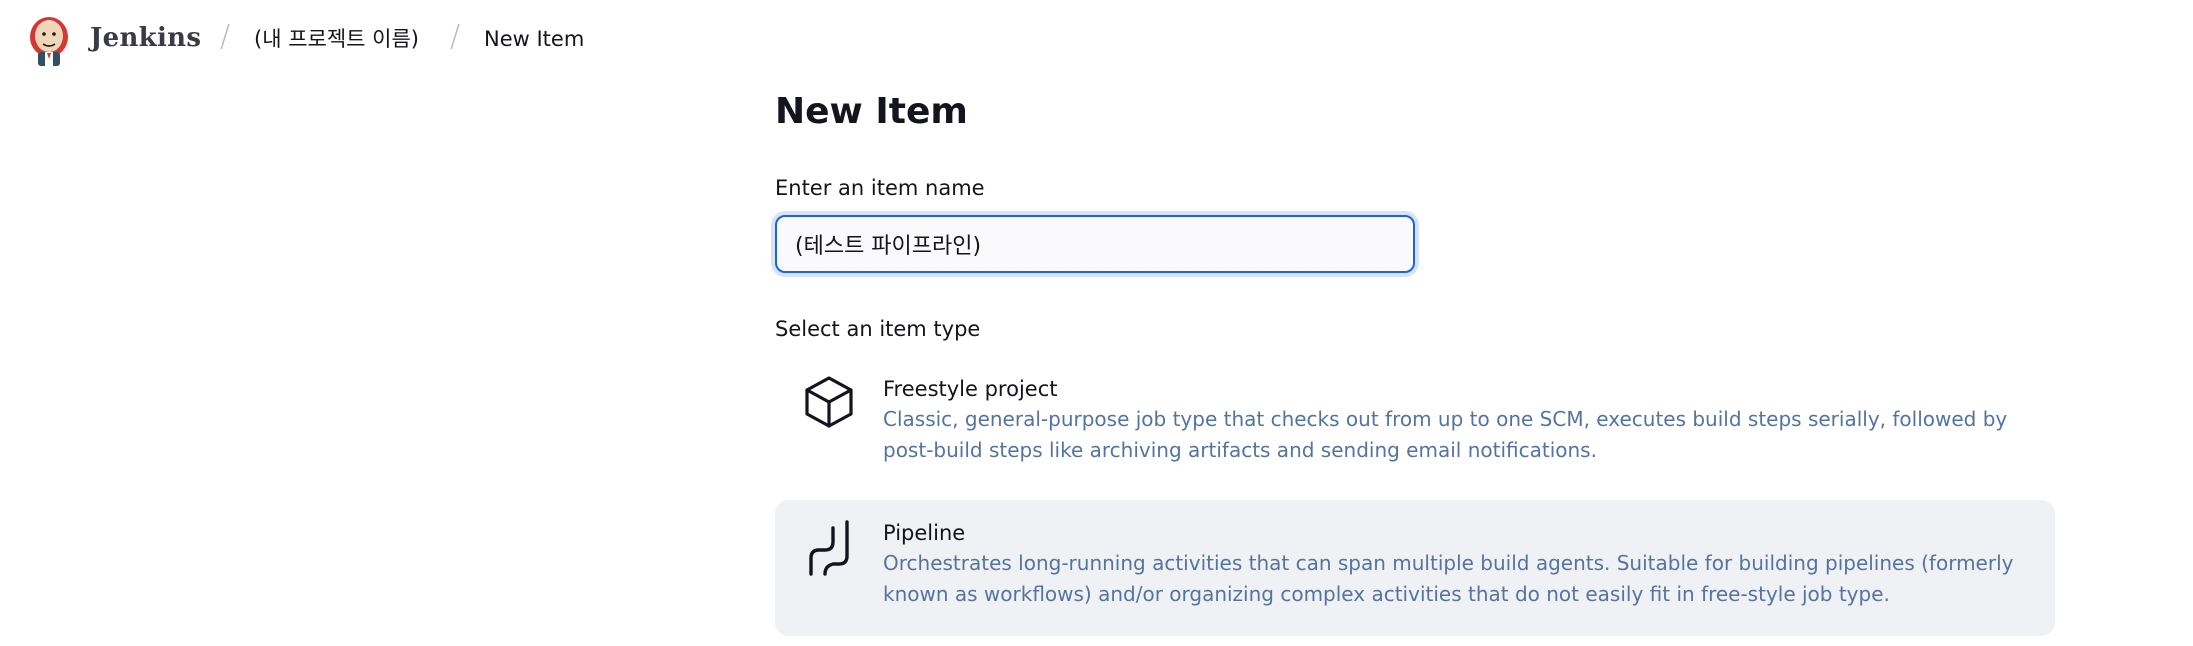 The height and width of the screenshot is (646, 2193). What do you see at coordinates (1096, 40) in the screenshot?
I see `top-header: Jenkins / (내 프로젝트 이름) / New Item` at bounding box center [1096, 40].